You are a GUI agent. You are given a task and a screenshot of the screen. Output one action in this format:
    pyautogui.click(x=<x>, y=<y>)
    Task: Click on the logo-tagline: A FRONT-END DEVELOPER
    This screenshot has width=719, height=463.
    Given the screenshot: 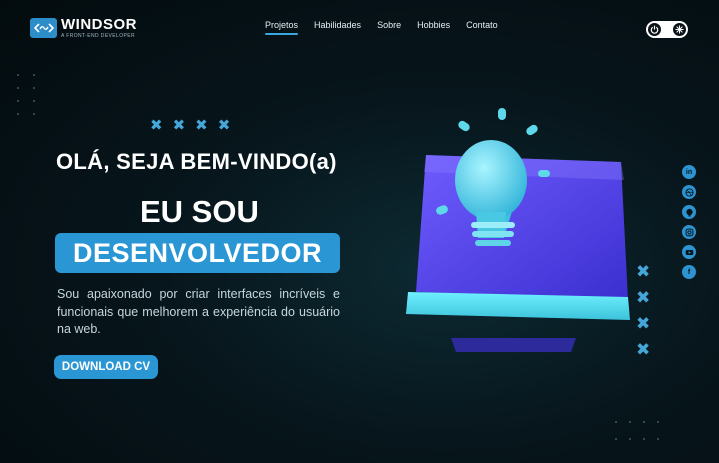 What is the action you would take?
    pyautogui.click(x=98, y=36)
    